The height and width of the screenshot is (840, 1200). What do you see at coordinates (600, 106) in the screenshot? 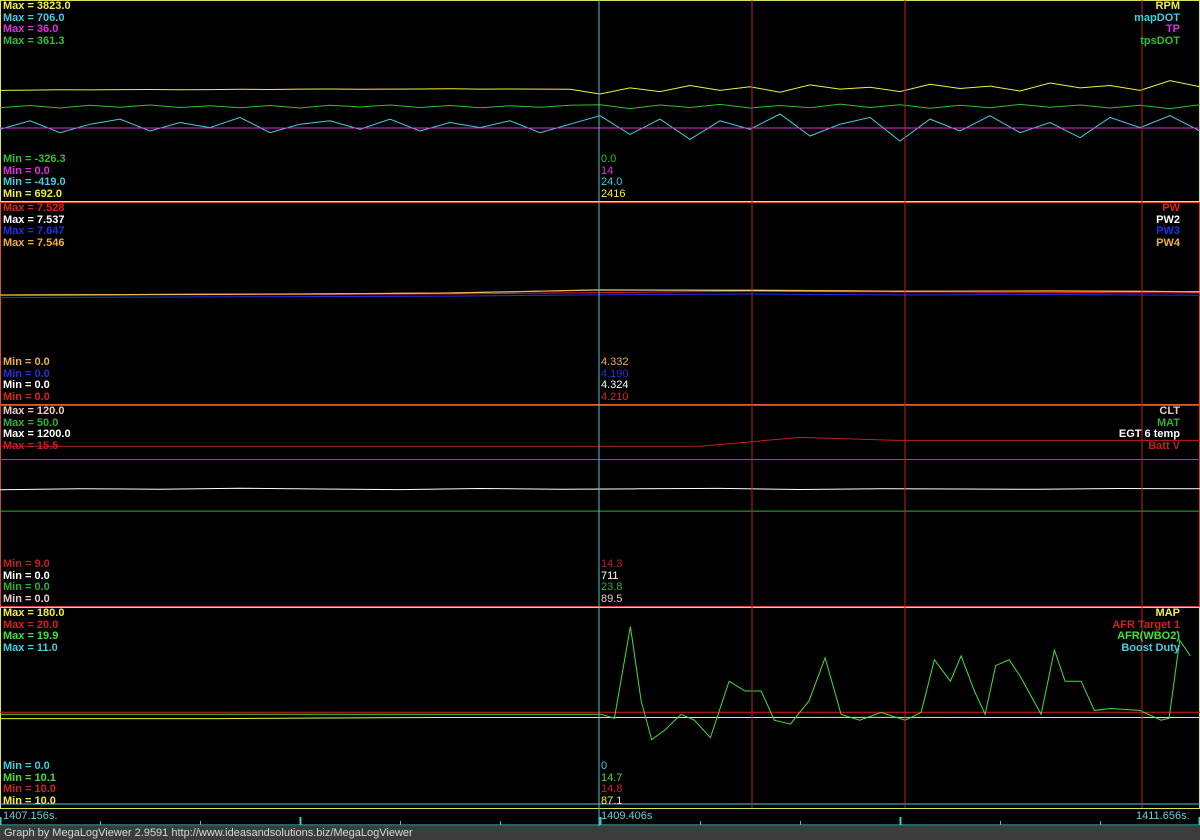
I see `series-line-tpsdot` at bounding box center [600, 106].